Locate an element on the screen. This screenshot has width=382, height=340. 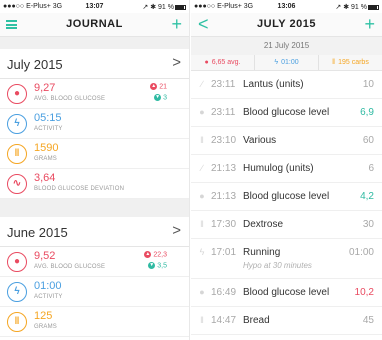
max-value-text: 21 is located at coordinates (163, 87).